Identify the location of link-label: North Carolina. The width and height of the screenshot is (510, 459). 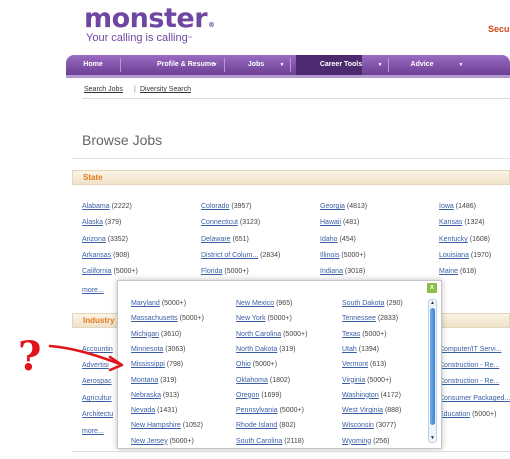
(258, 334).